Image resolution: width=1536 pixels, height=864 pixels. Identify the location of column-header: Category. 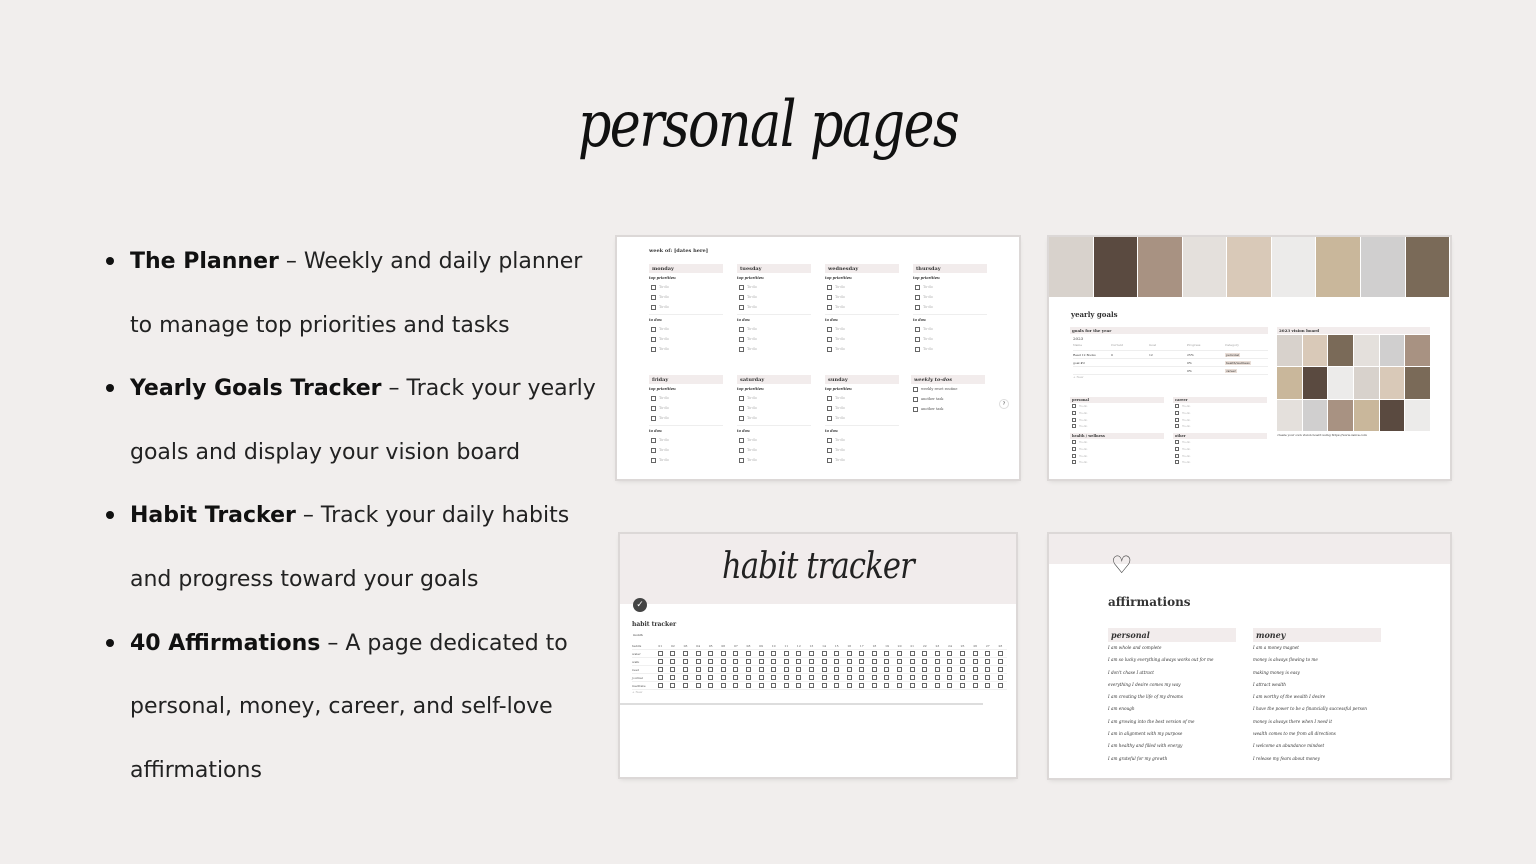
(1244, 346).